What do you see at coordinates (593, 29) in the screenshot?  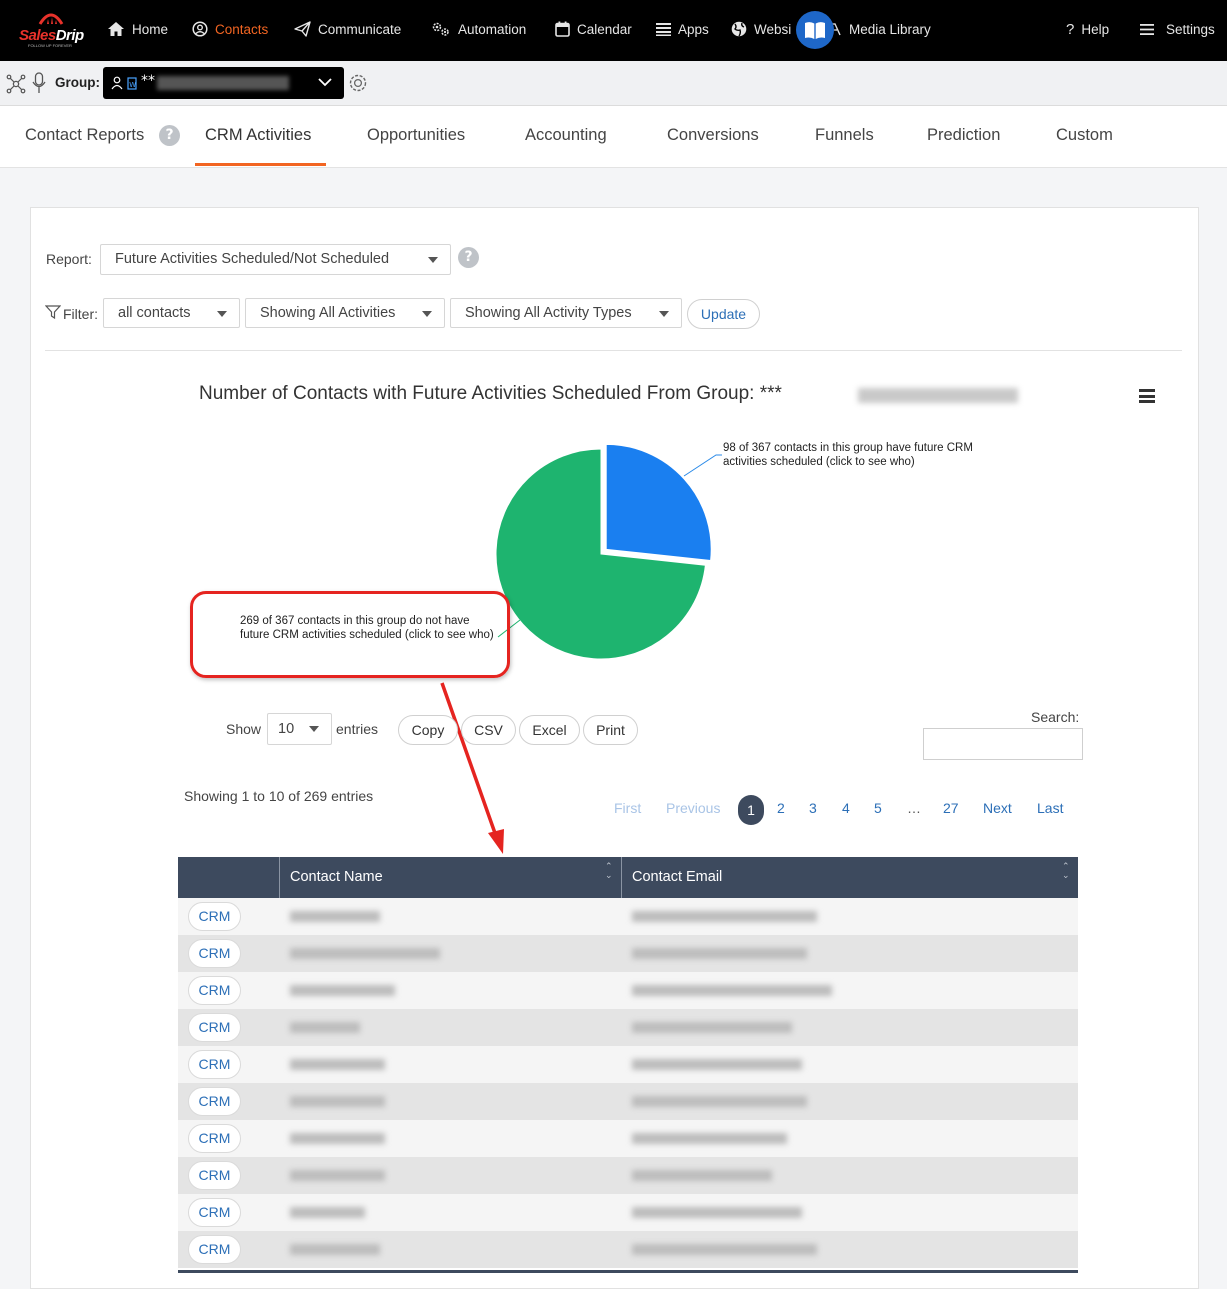 I see `nav-calendar: Calendar` at bounding box center [593, 29].